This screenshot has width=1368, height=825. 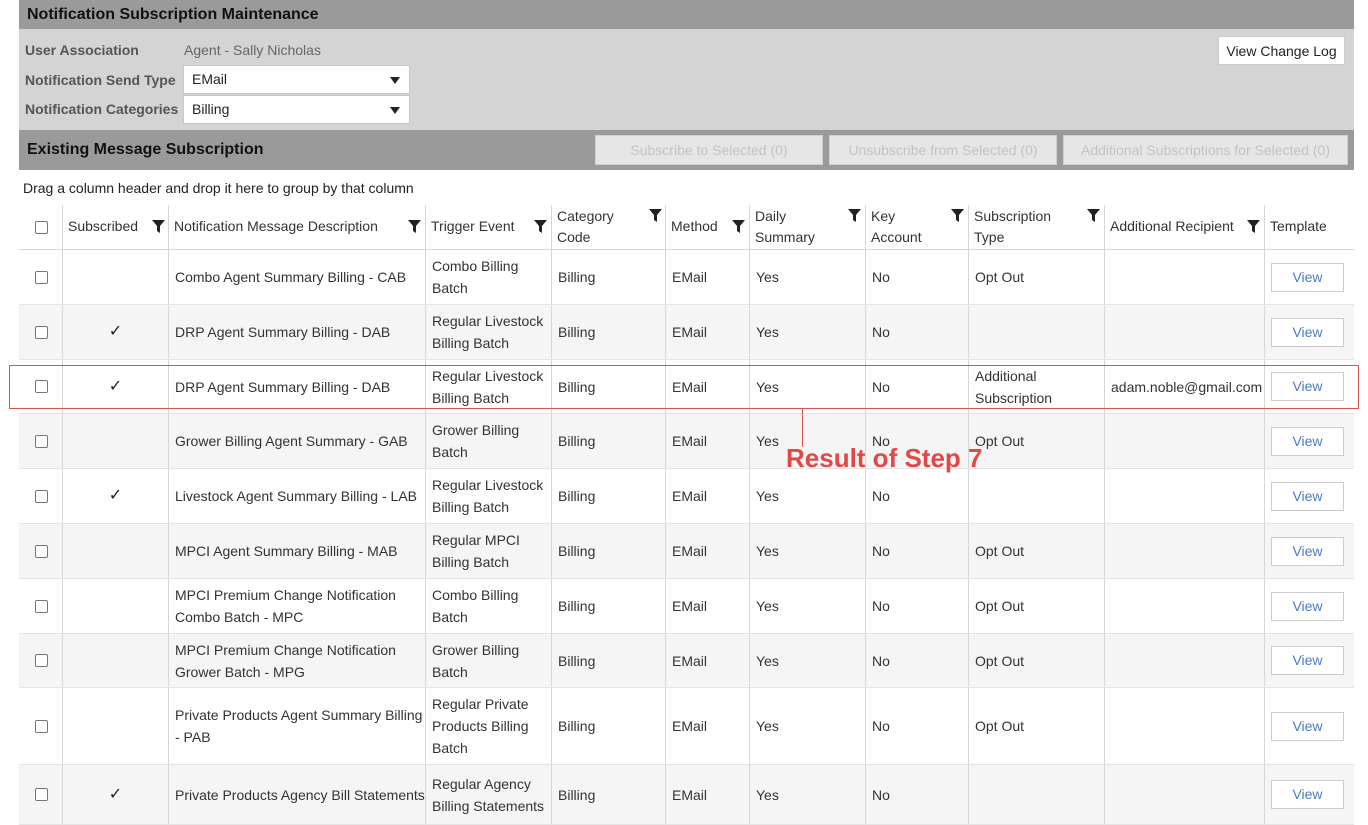 What do you see at coordinates (707, 227) in the screenshot?
I see `header-method: Method` at bounding box center [707, 227].